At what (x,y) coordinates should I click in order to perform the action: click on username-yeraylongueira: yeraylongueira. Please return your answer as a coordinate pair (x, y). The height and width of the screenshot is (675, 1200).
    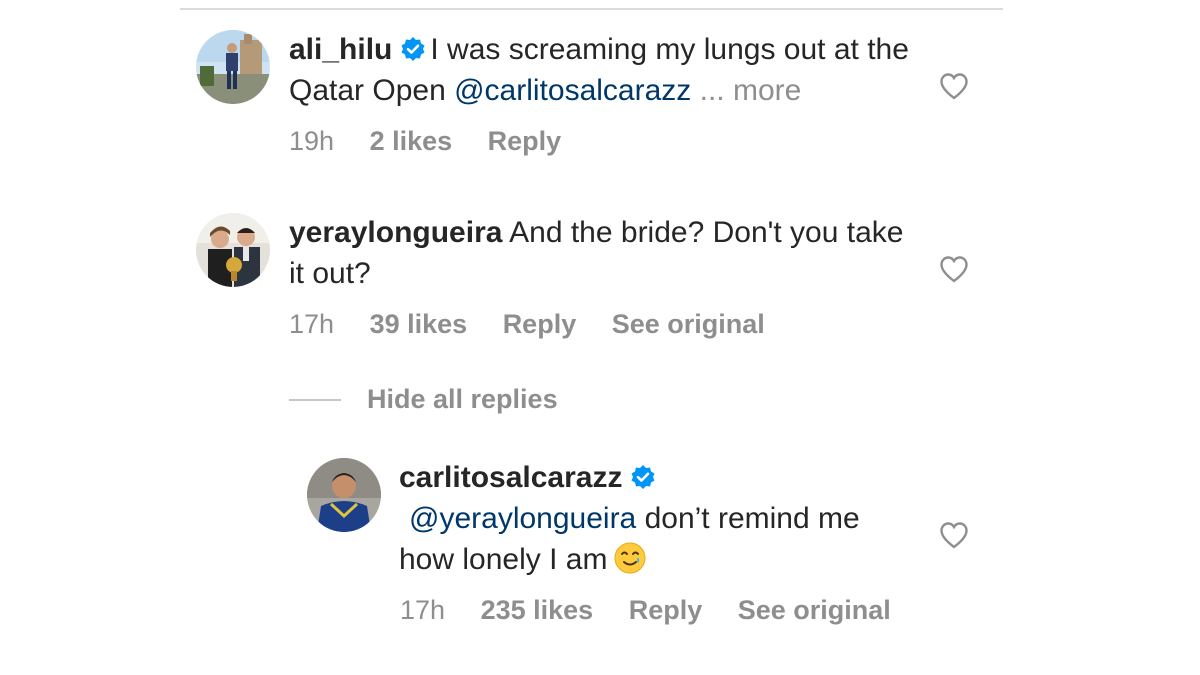
    Looking at the image, I should click on (395, 232).